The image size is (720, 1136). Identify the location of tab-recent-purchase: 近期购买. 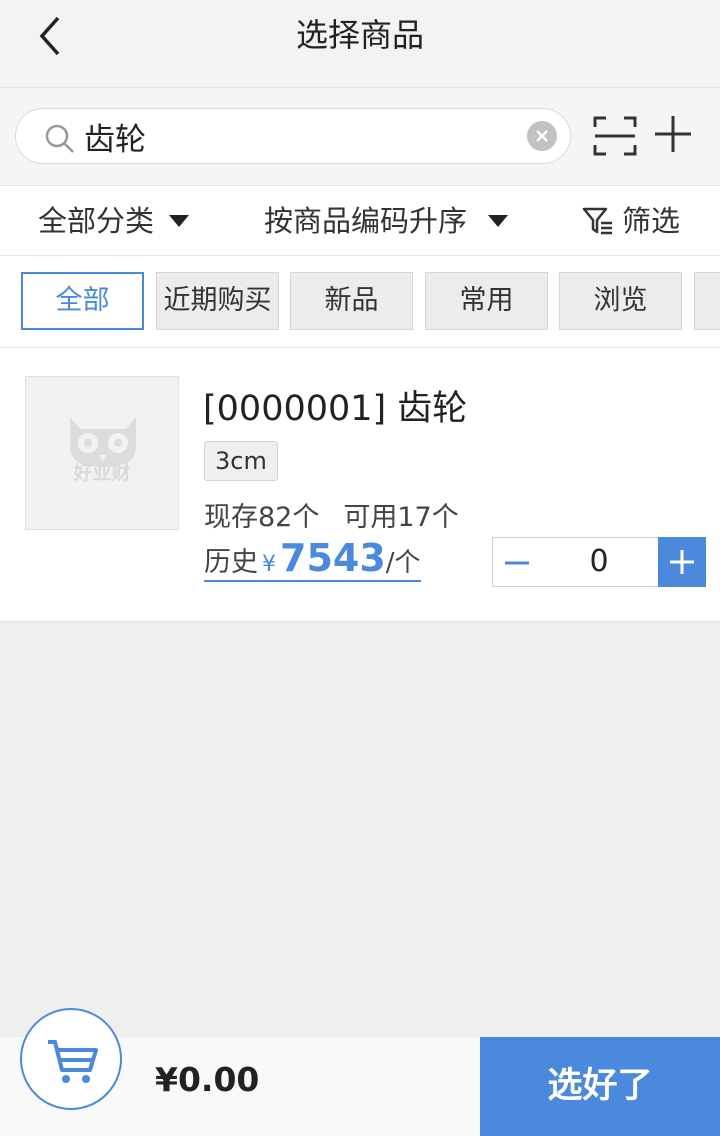
(217, 301).